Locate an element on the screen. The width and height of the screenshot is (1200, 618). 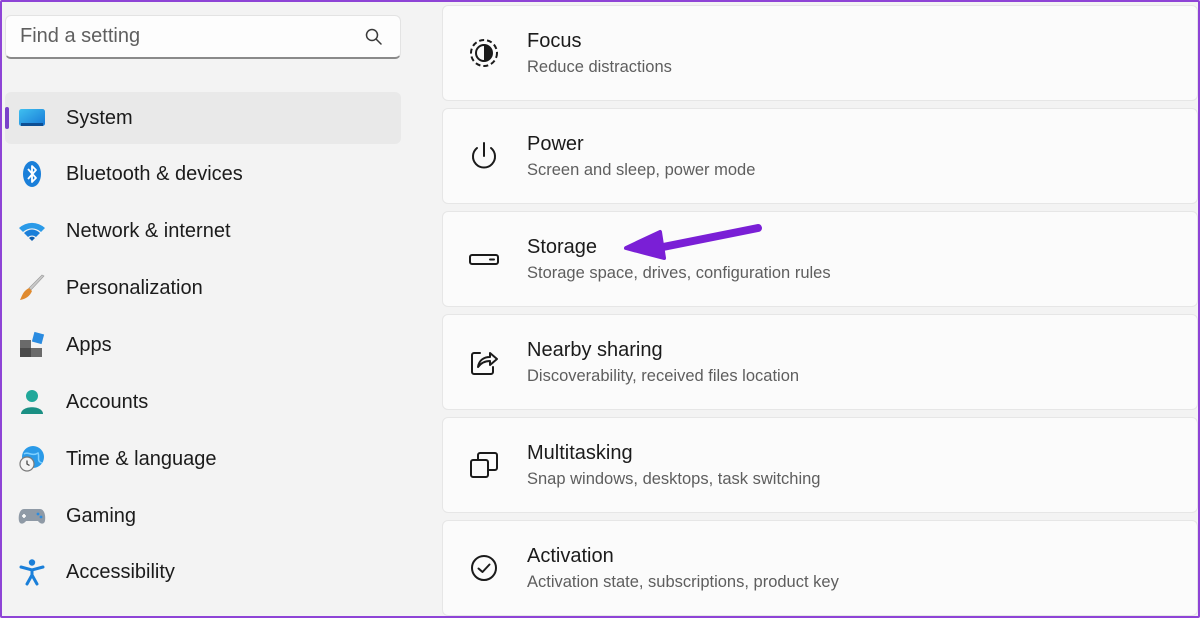
search-box is located at coordinates (203, 37).